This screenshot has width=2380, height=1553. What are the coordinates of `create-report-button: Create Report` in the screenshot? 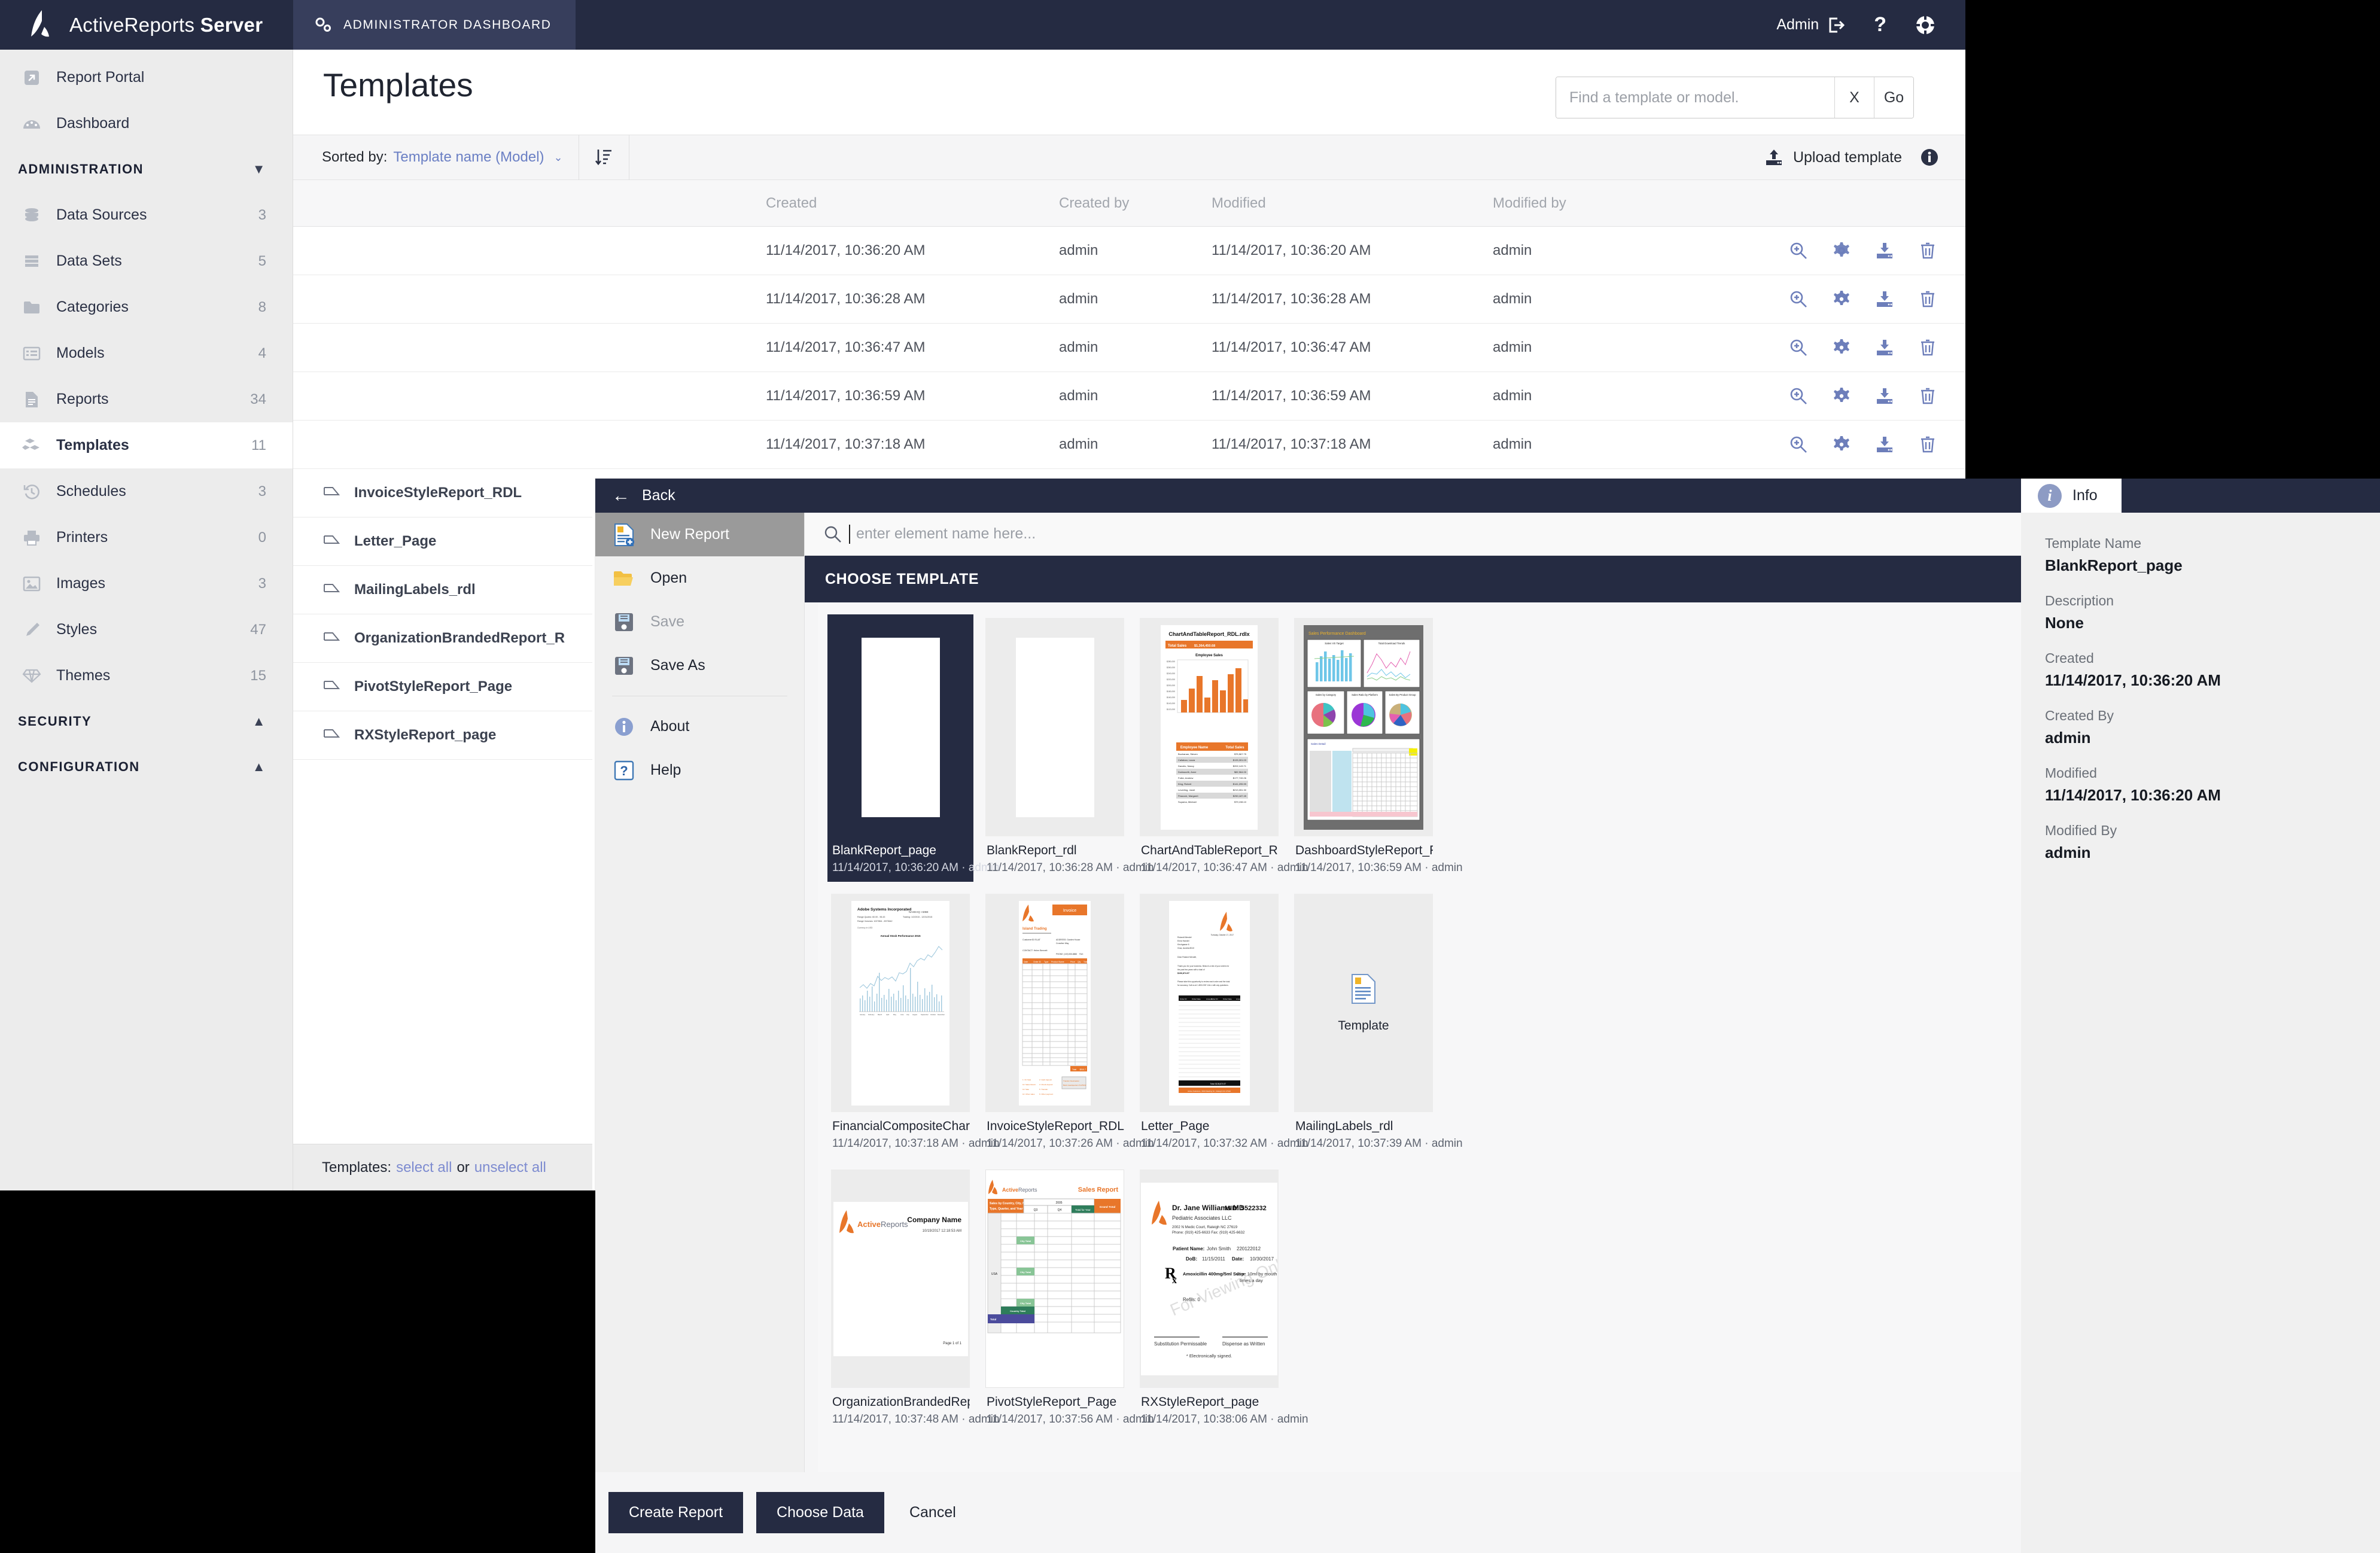 It's located at (676, 1513).